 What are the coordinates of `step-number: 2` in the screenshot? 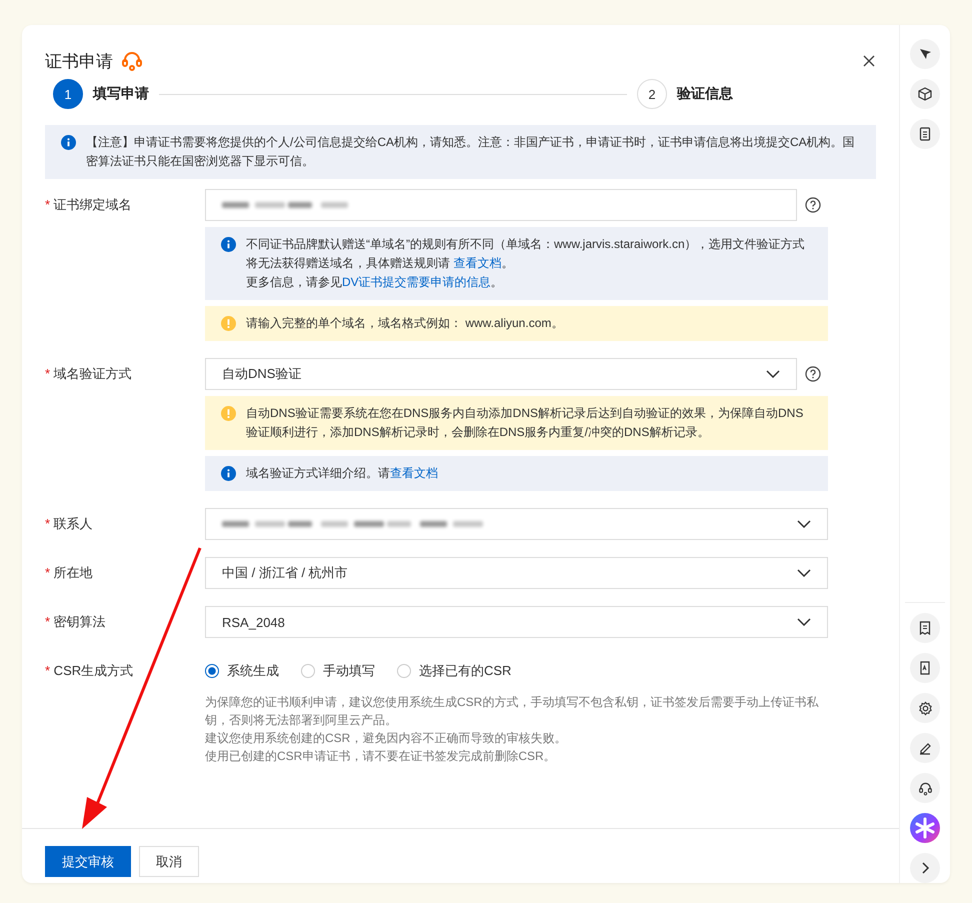 It's located at (652, 94).